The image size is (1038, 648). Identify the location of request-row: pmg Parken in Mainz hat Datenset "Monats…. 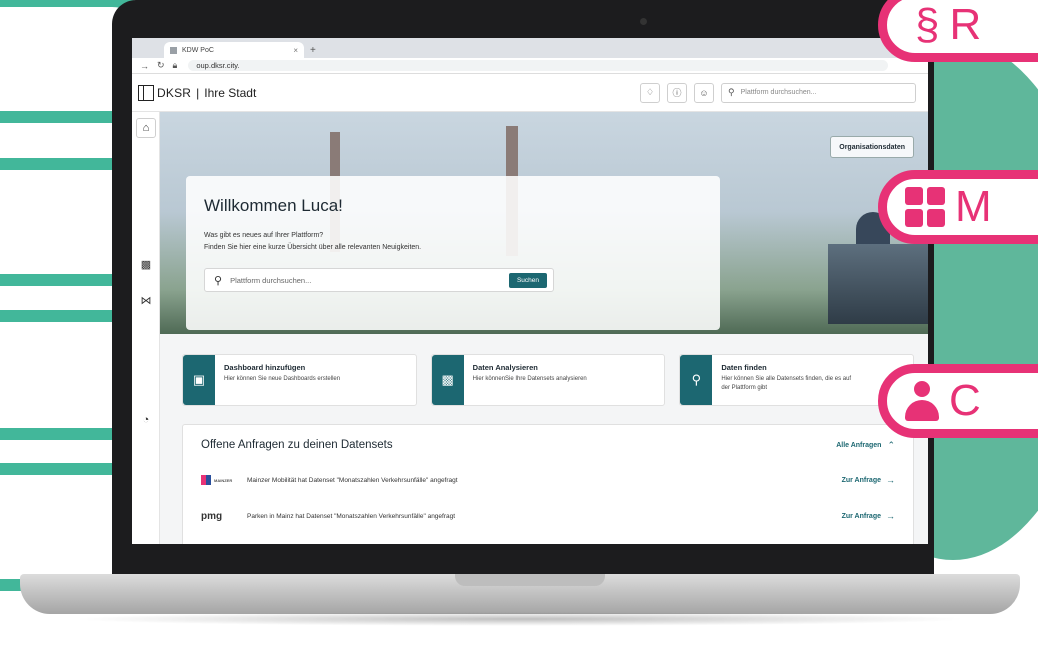
(548, 516).